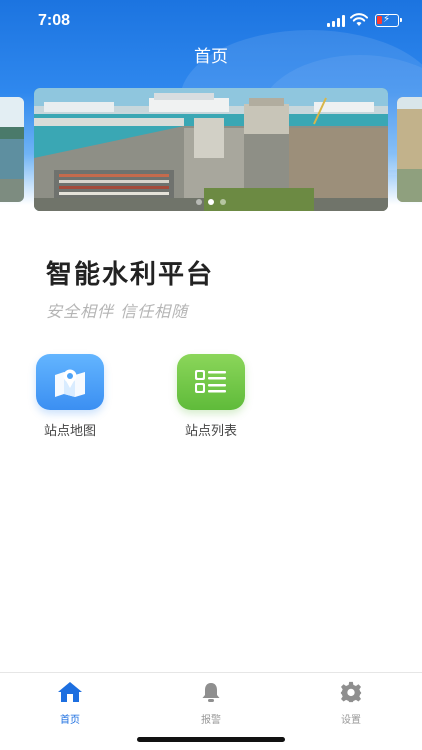  I want to click on tab-home-label: 首页, so click(70, 720).